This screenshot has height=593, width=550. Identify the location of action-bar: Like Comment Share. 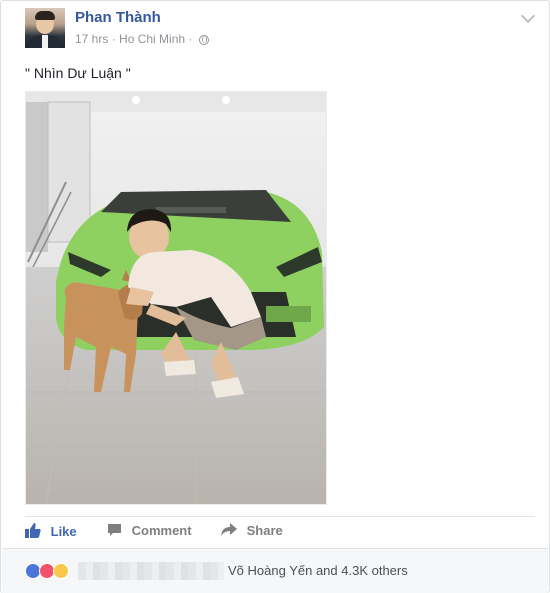
(281, 532).